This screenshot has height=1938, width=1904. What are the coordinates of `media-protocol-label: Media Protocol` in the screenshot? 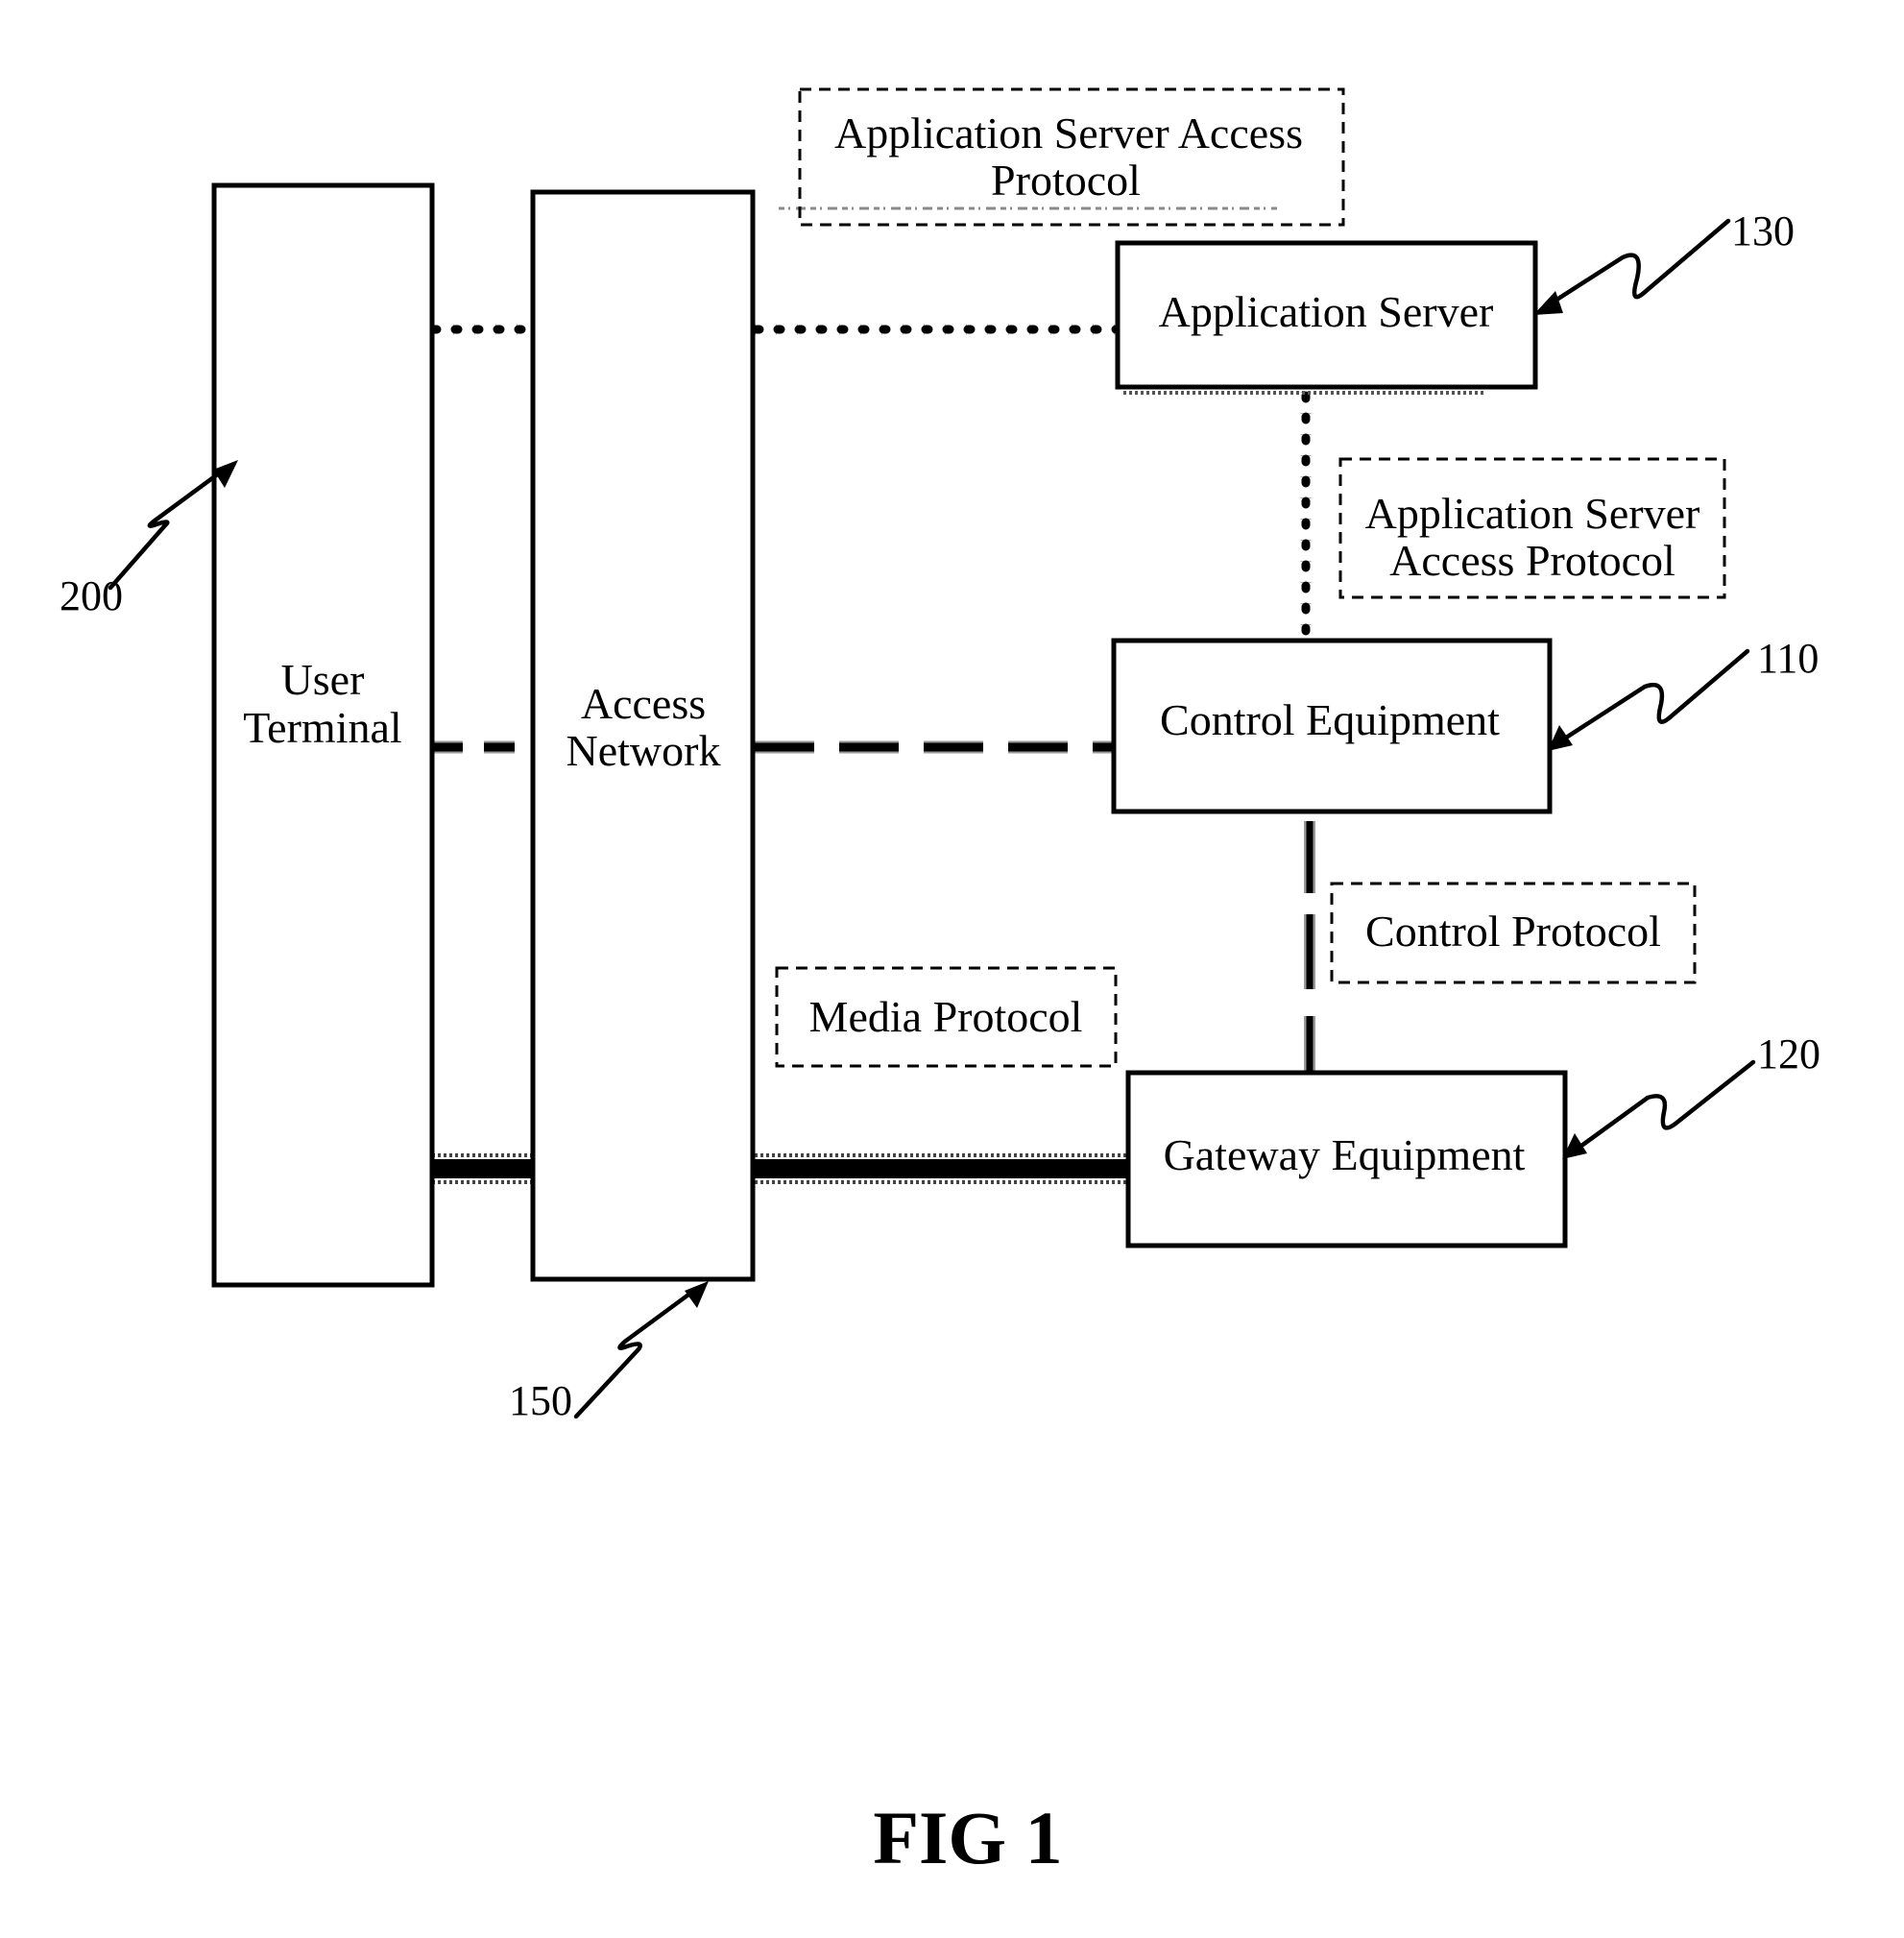 It's located at (947, 1017).